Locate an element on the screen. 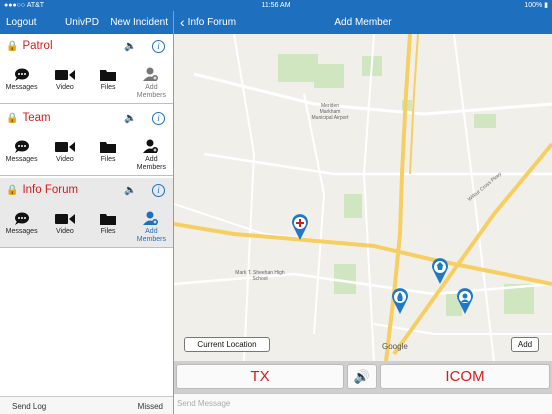 The width and height of the screenshot is (552, 414). clock: 11:56 AM is located at coordinates (276, 5).